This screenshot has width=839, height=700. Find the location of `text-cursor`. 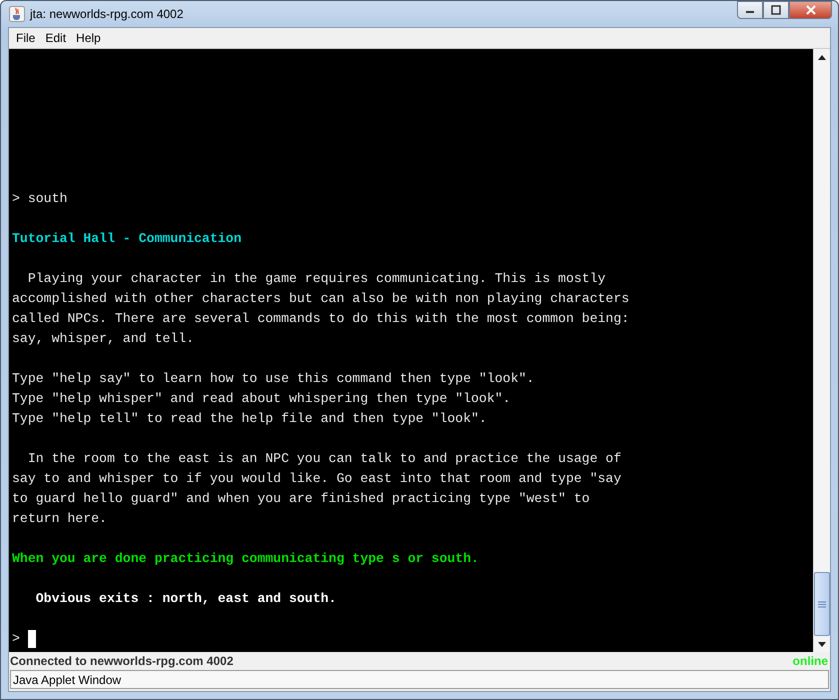

text-cursor is located at coordinates (32, 639).